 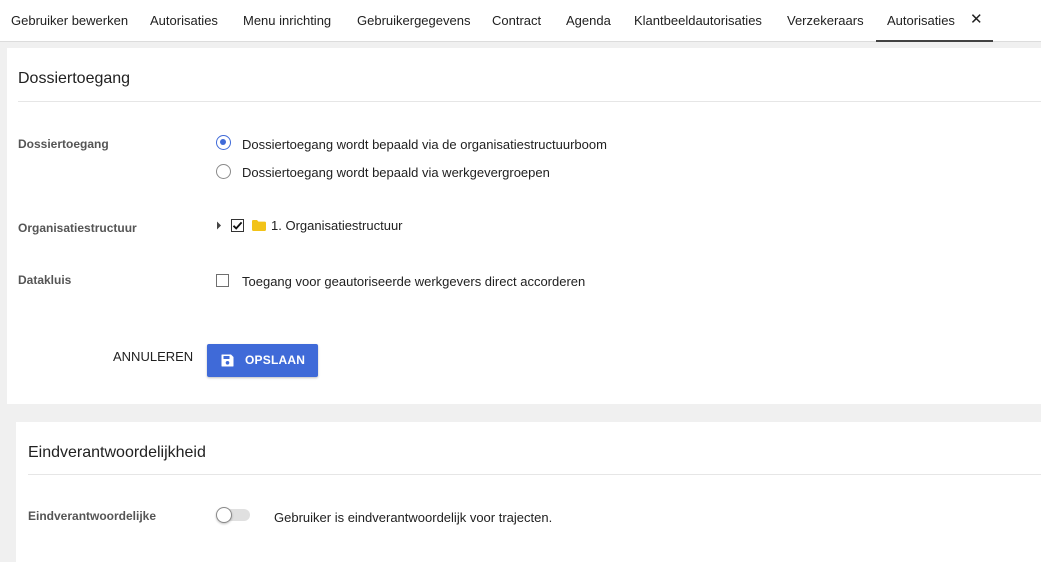 What do you see at coordinates (63, 144) in the screenshot?
I see `label-dossiertoegang: Dossiertoegang` at bounding box center [63, 144].